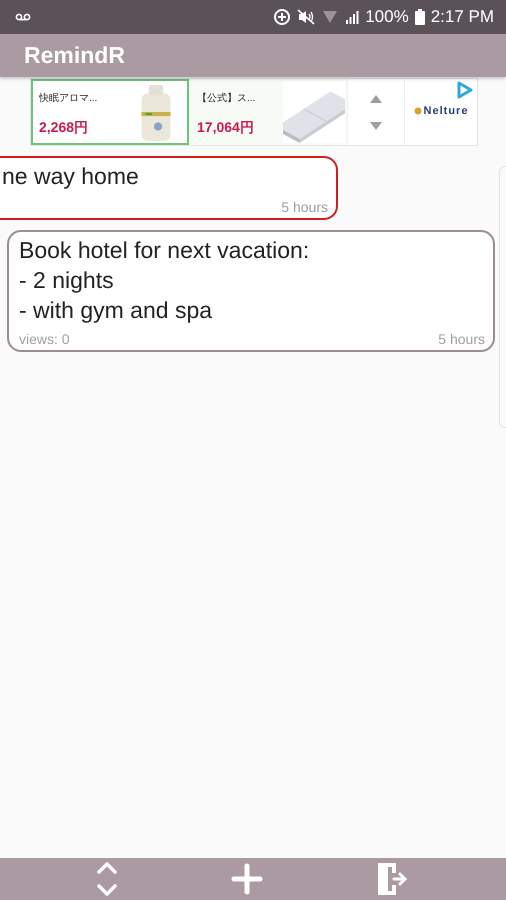  I want to click on battery-icon, so click(419, 17).